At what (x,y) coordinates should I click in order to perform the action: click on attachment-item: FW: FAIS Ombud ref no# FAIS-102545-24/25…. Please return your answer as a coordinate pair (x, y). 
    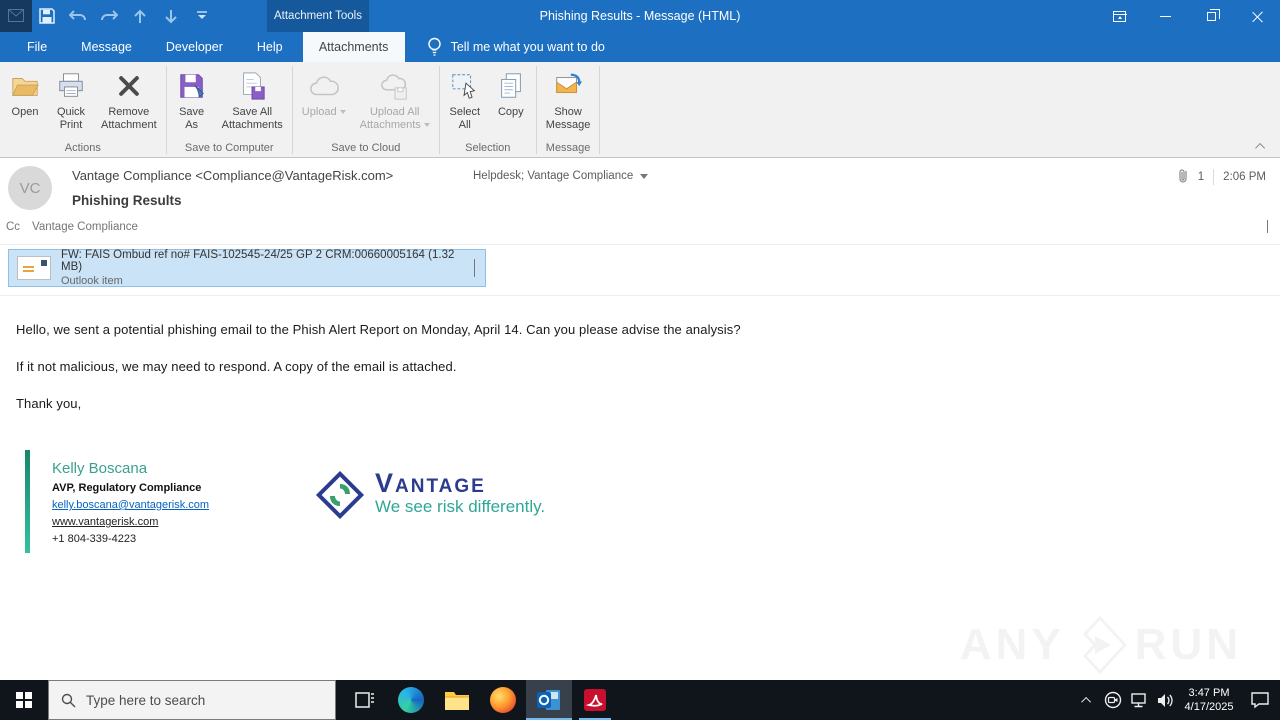
    Looking at the image, I should click on (247, 268).